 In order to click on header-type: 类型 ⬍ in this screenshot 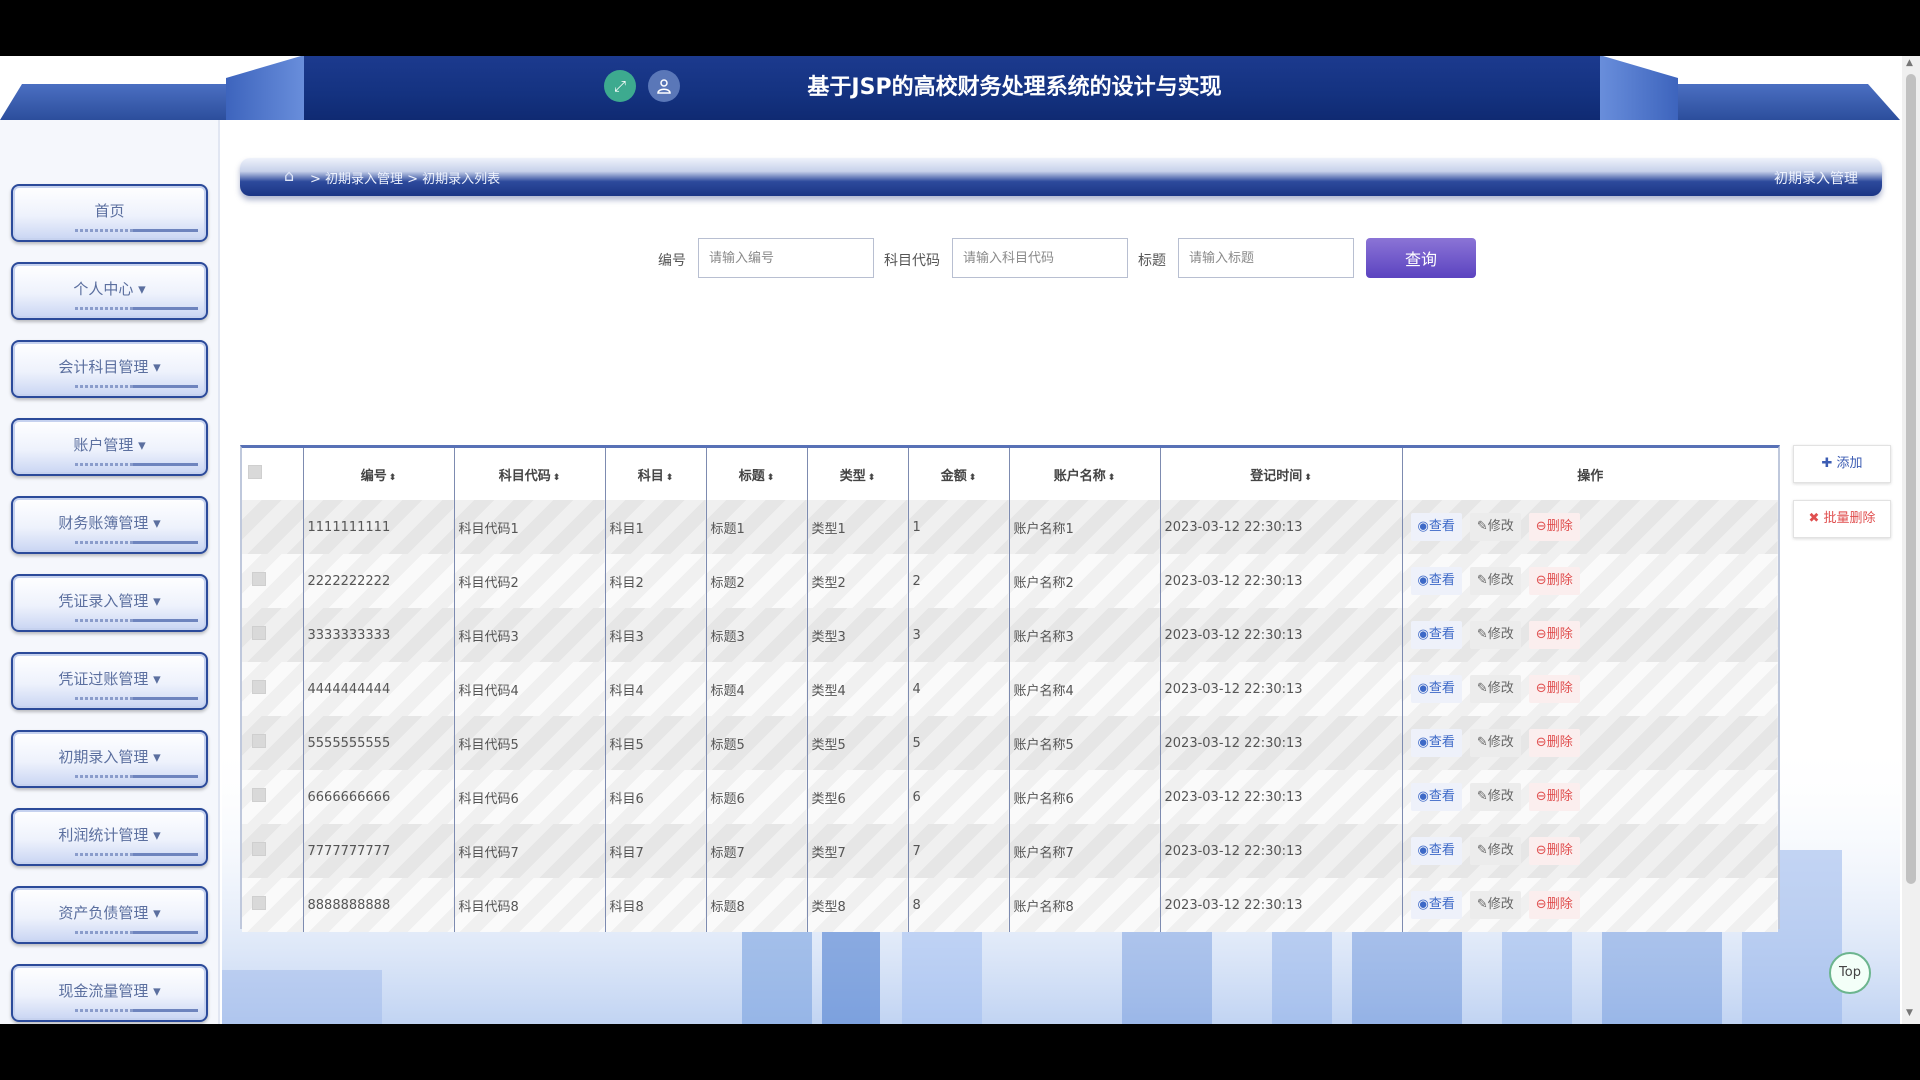, I will do `click(858, 474)`.